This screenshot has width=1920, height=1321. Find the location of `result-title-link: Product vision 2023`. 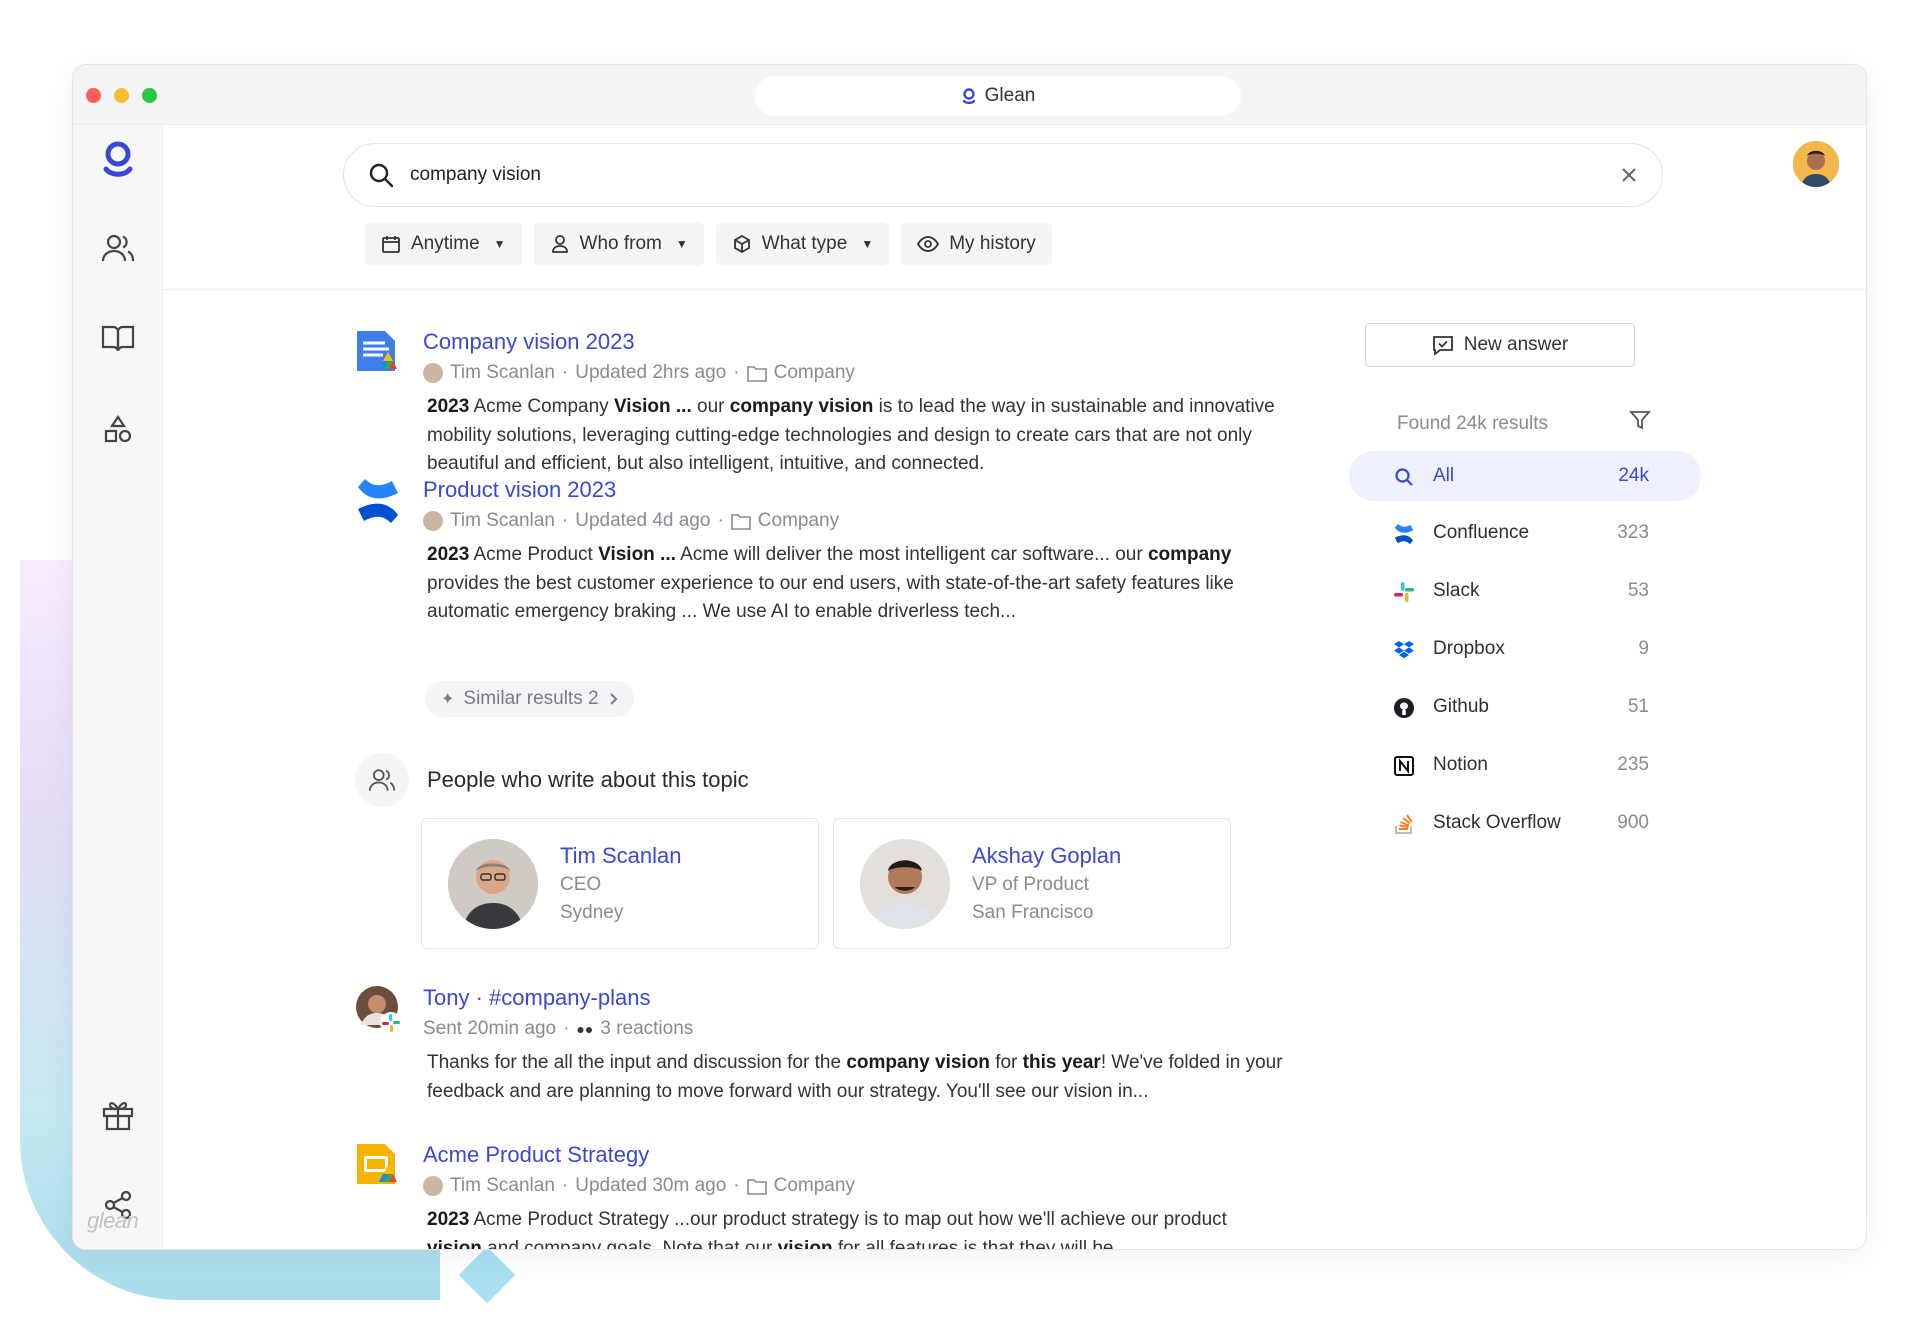

result-title-link: Product vision 2023 is located at coordinates (519, 490).